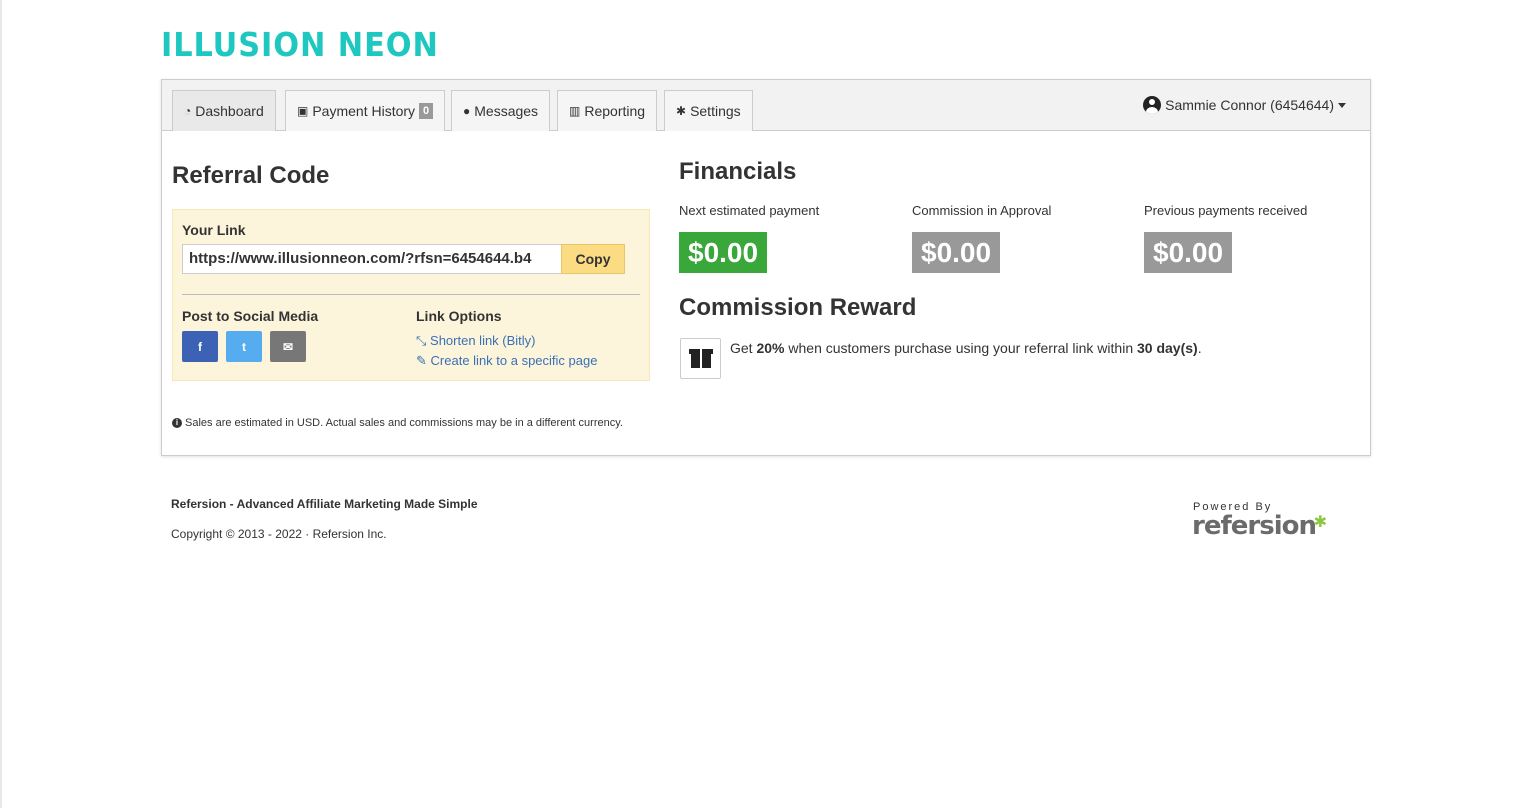 Image resolution: width=1531 pixels, height=808 pixels. I want to click on powered-by-logo: Powered By refersion ✱, so click(1259, 521).